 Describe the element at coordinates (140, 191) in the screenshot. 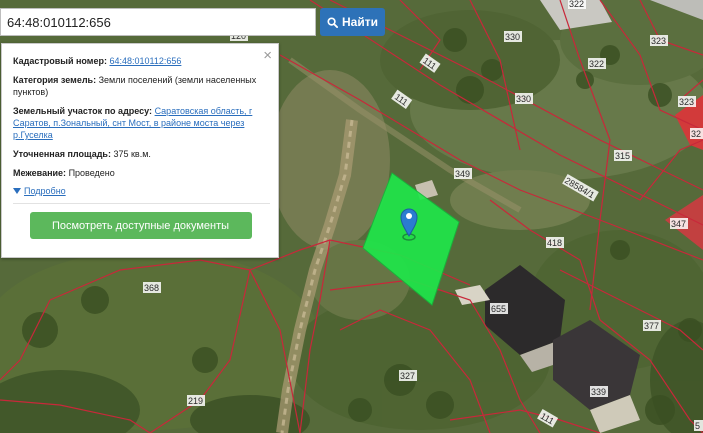

I see `details-toggle: Подробно` at that location.